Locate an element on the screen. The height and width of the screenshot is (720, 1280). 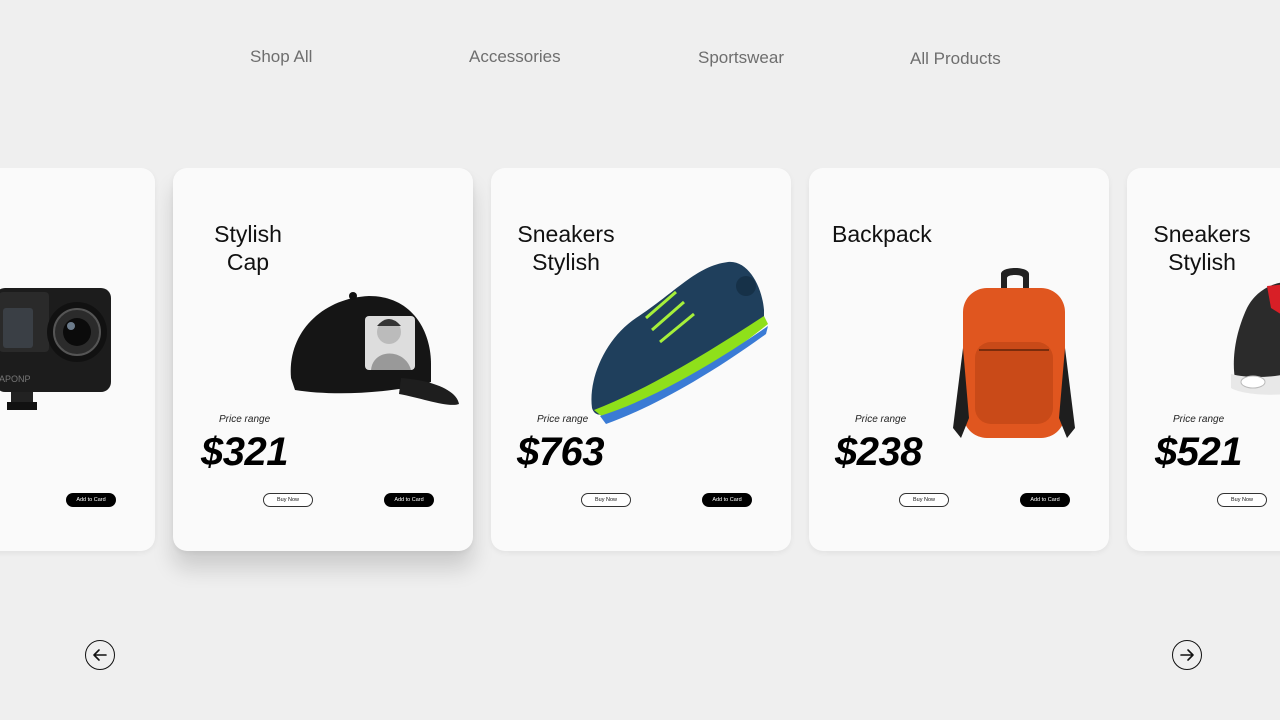
arrow-left-icon is located at coordinates (100, 655).